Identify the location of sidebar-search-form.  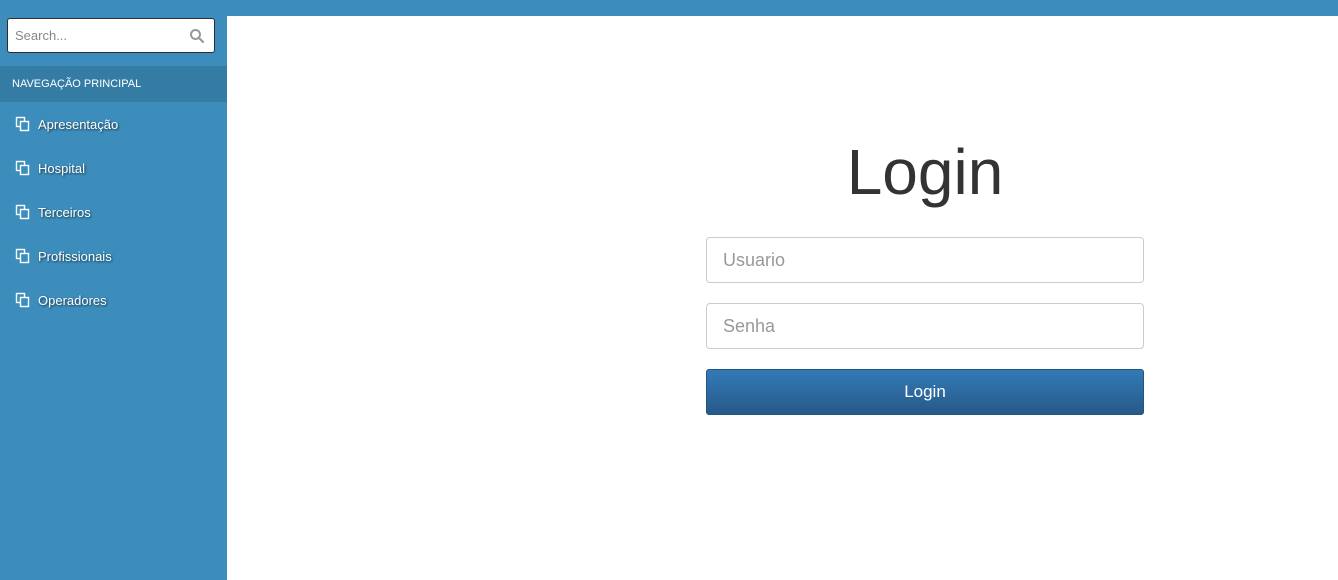
(111, 35).